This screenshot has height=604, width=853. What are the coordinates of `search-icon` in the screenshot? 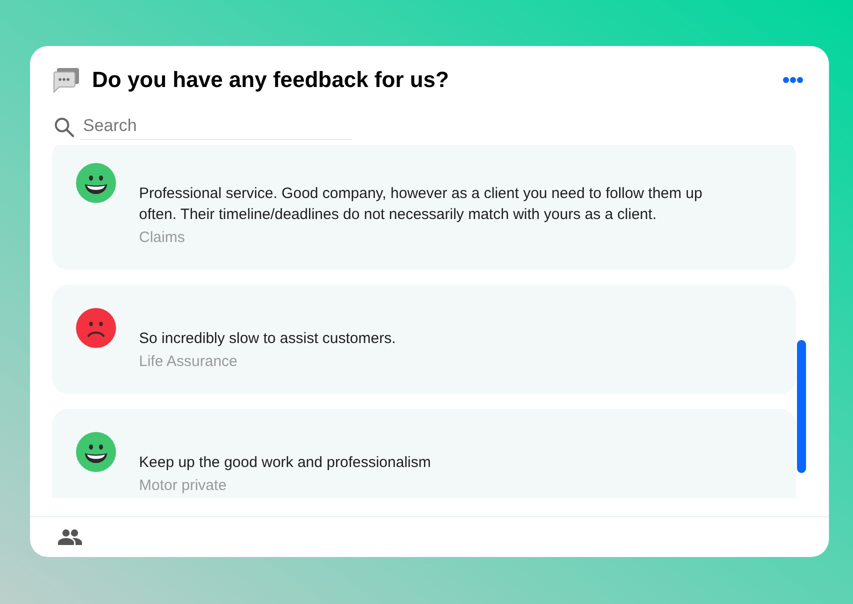 It's located at (64, 126).